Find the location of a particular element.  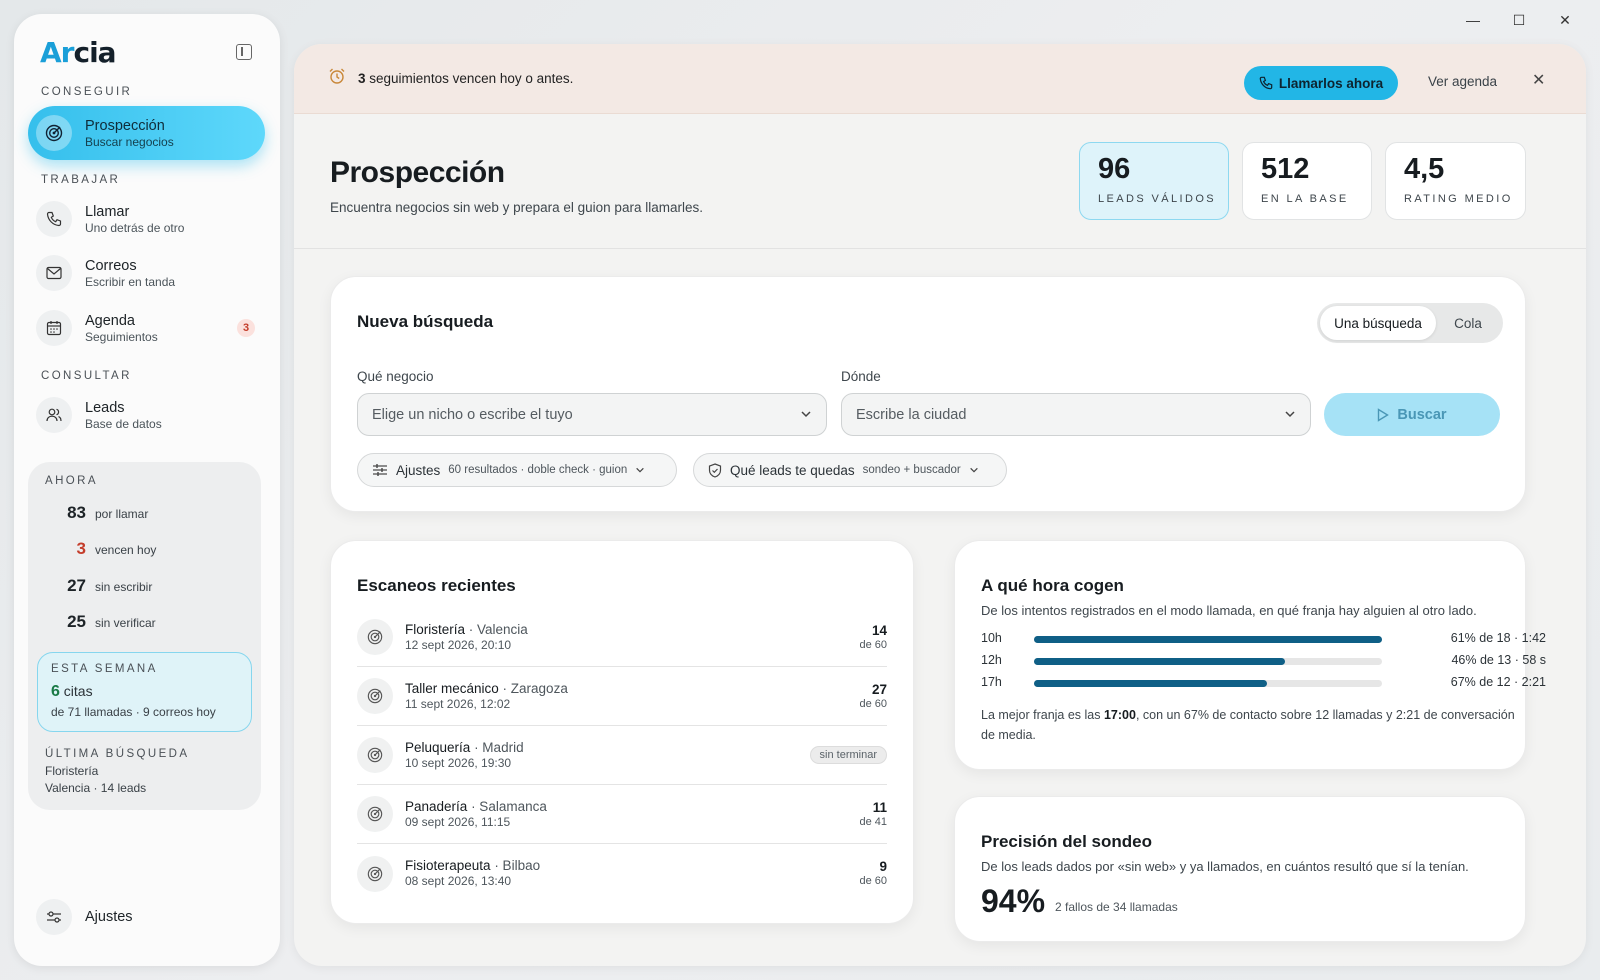

search-button: Buscar is located at coordinates (1412, 414).